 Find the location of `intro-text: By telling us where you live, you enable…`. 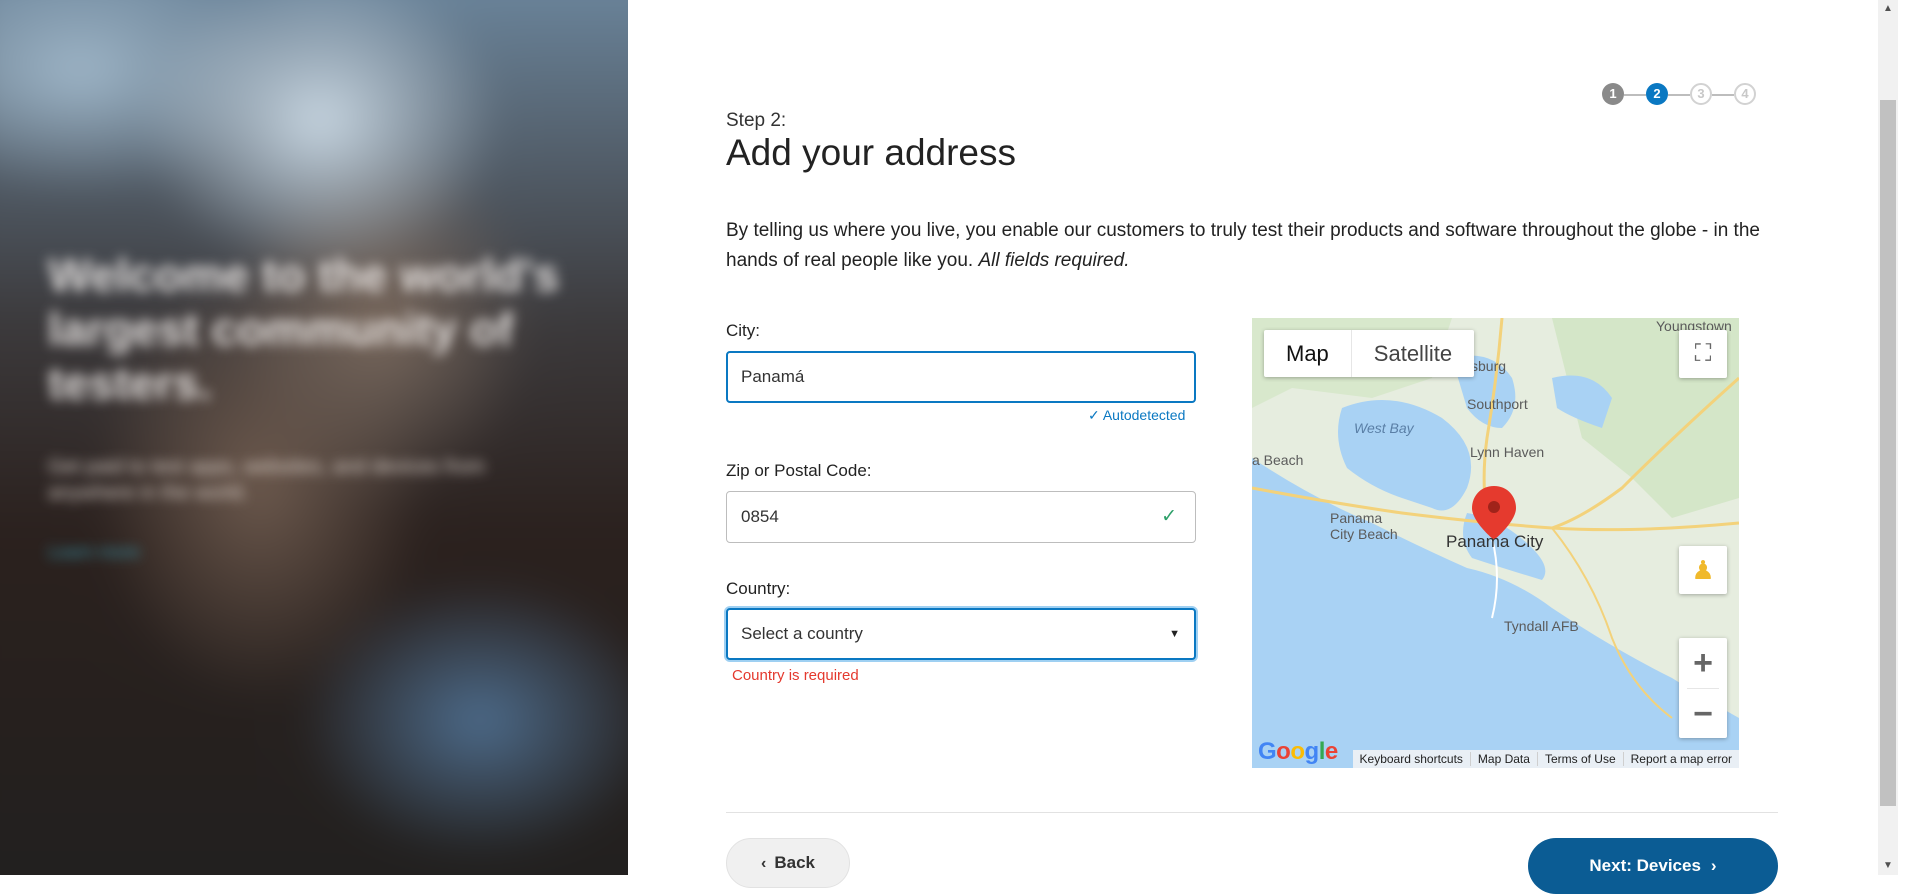

intro-text: By telling us where you live, you enable… is located at coordinates (1246, 246).